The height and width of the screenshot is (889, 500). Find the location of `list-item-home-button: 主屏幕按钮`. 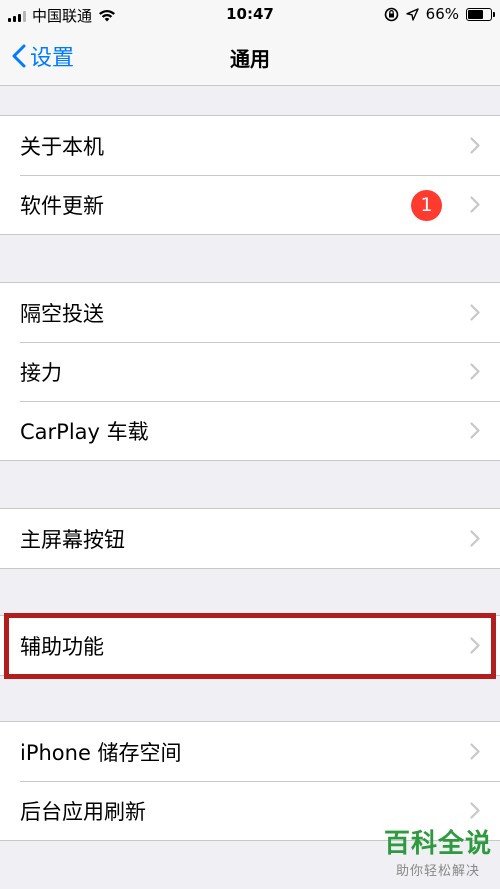

list-item-home-button: 主屏幕按钮 is located at coordinates (250, 538).